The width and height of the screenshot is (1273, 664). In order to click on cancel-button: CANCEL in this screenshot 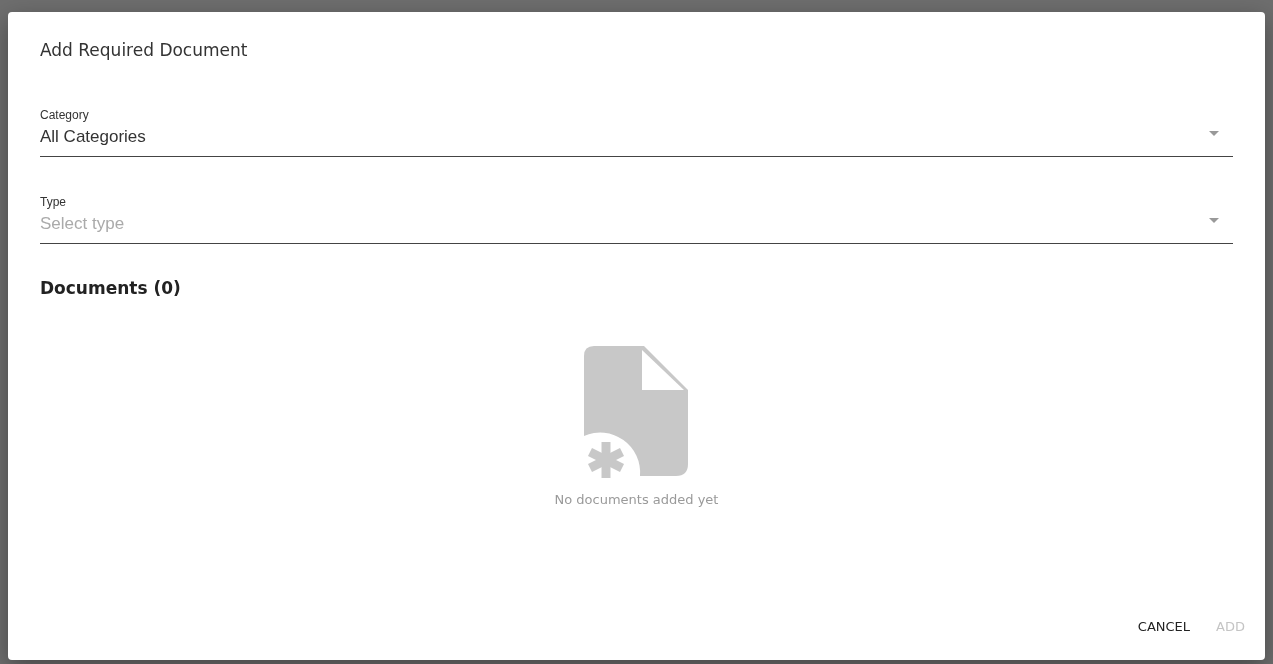, I will do `click(1164, 626)`.